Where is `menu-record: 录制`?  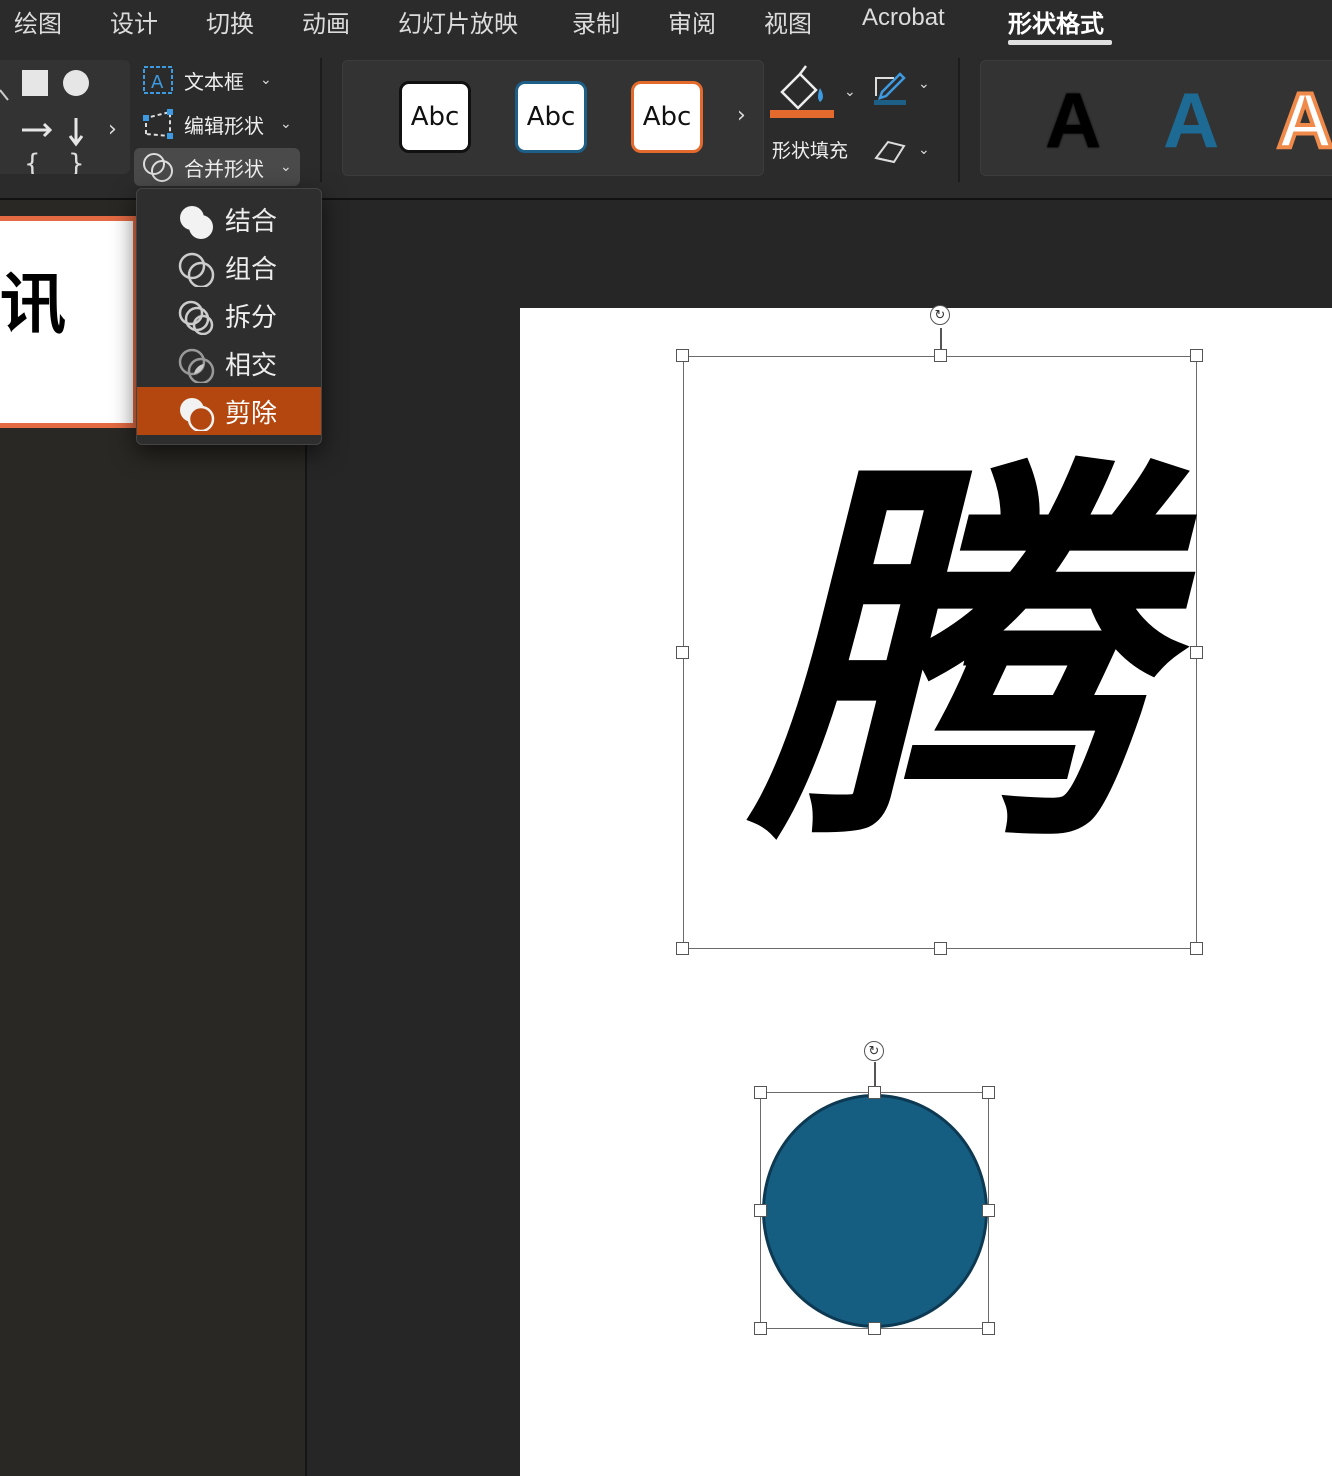
menu-record: 录制 is located at coordinates (596, 21).